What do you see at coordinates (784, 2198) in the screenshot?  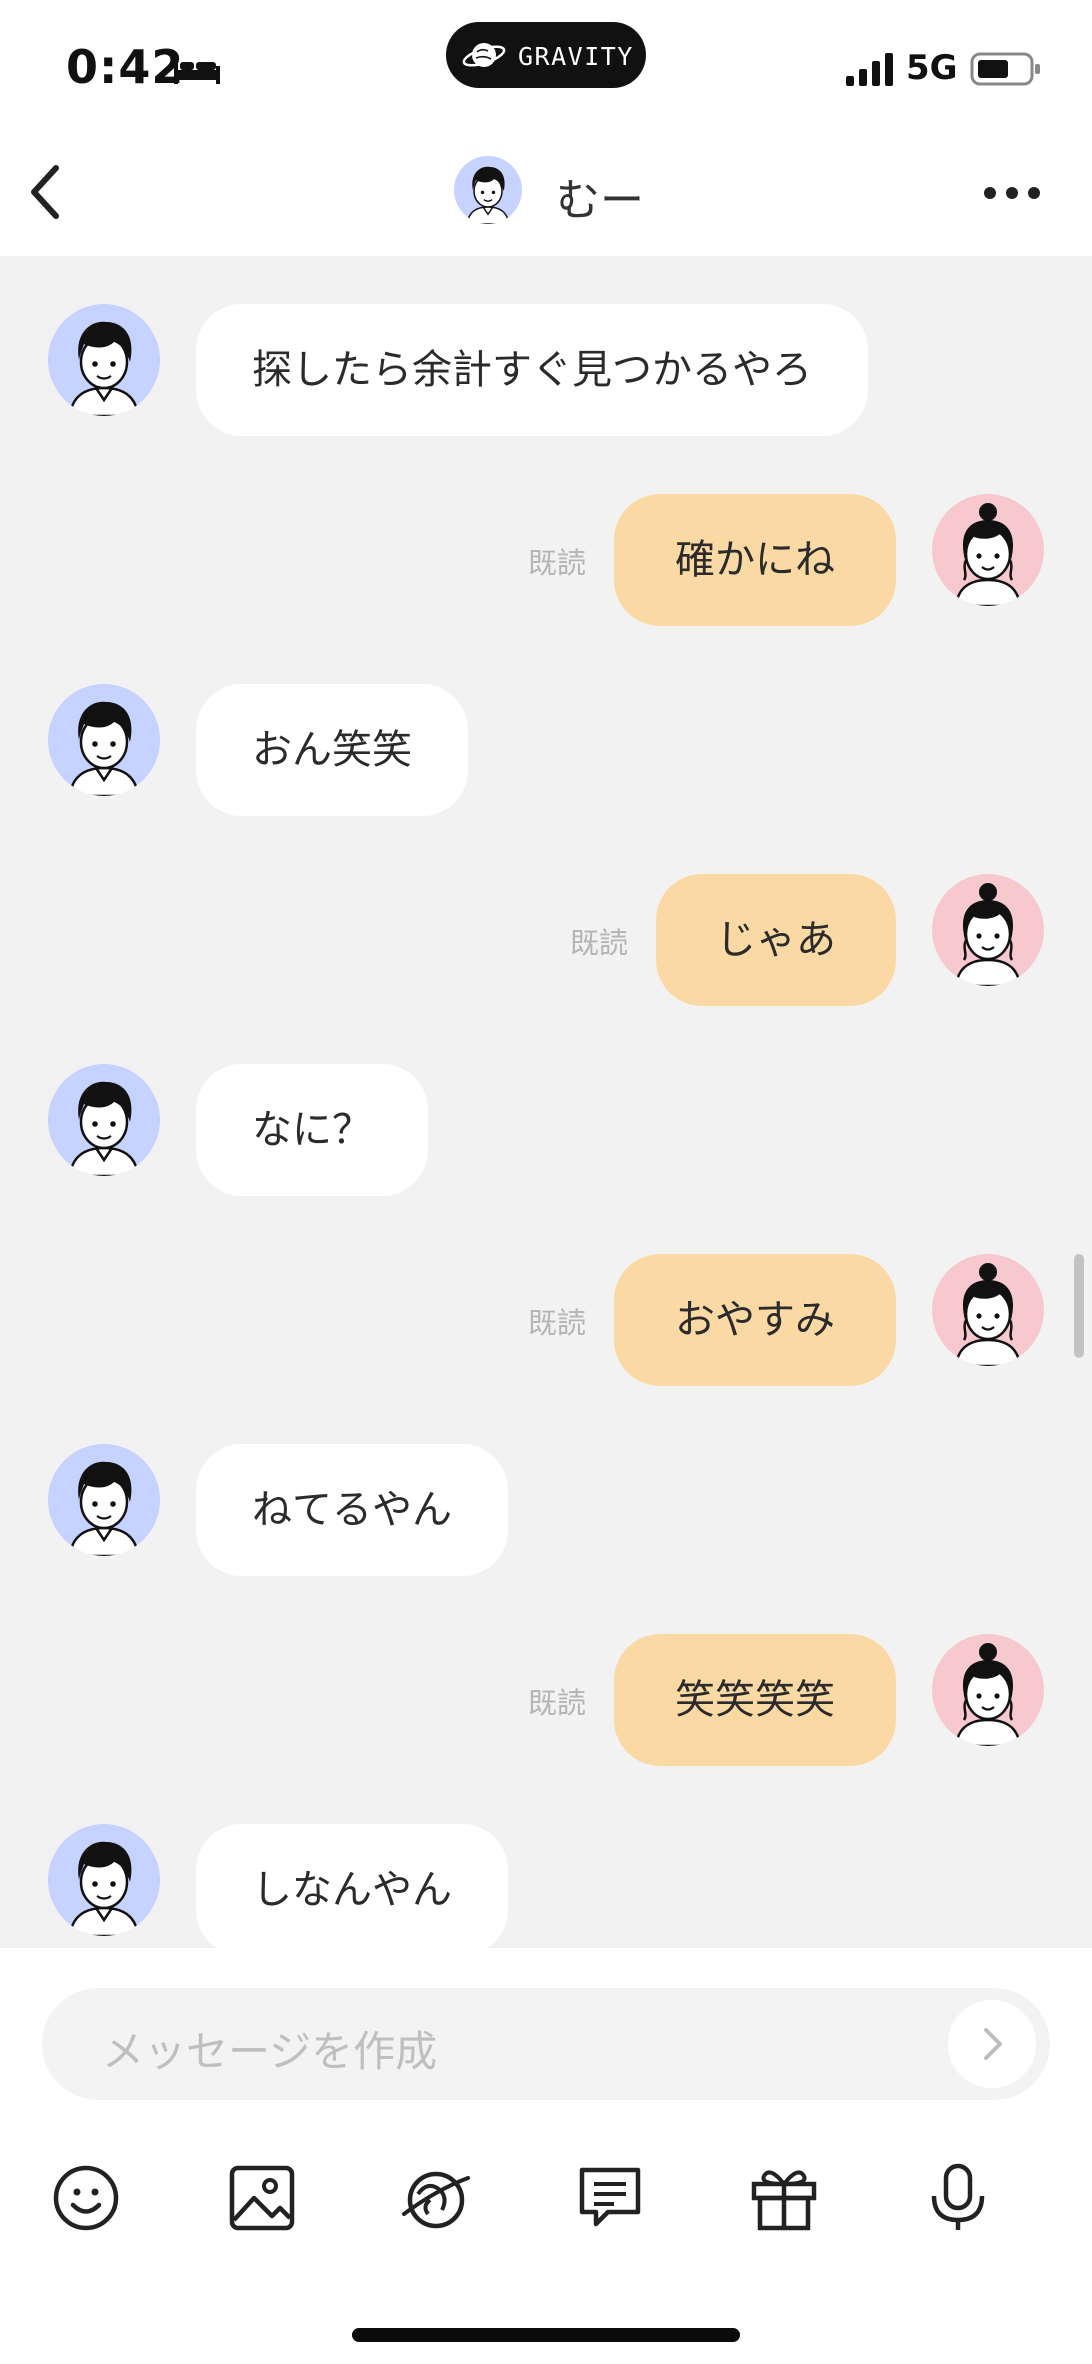 I see `gift-icon` at bounding box center [784, 2198].